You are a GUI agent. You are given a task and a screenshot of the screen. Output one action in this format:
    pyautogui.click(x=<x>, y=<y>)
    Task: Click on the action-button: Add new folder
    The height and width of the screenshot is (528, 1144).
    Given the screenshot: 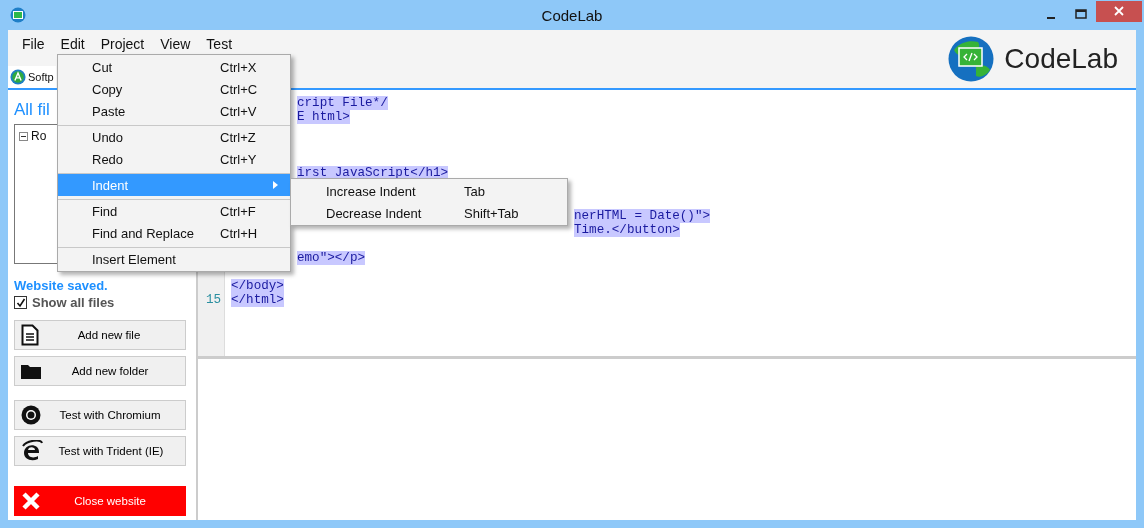 What is the action you would take?
    pyautogui.click(x=100, y=371)
    